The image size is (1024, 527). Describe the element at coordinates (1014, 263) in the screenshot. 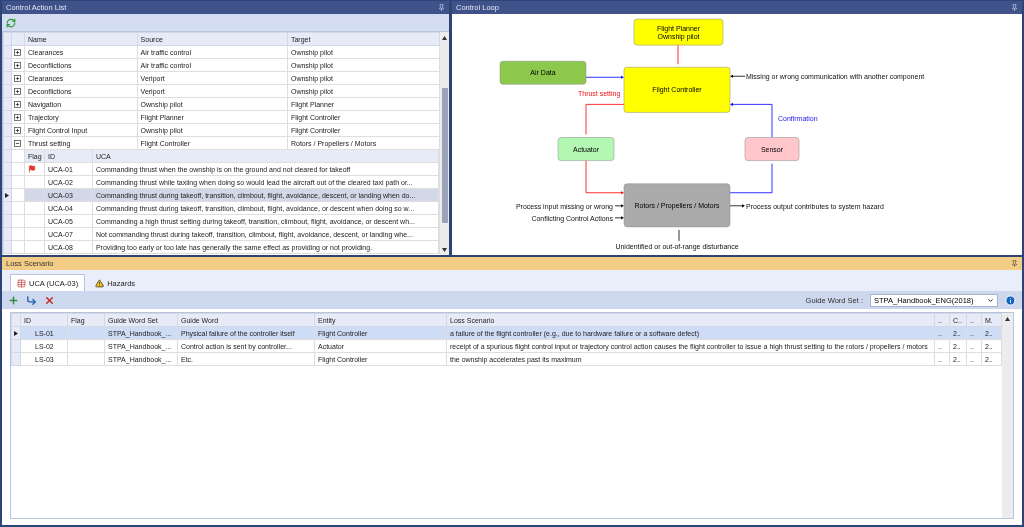

I see `pin-icon` at that location.